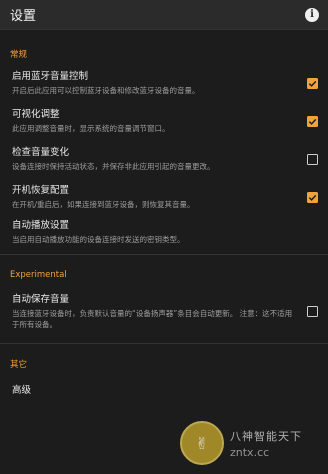 This screenshot has height=474, width=328. Describe the element at coordinates (164, 83) in the screenshot. I see `preference-row: 启用蓝牙音量控制开启后此应用可以控制蓝牙设备和修改蓝牙设备的音量。` at that location.